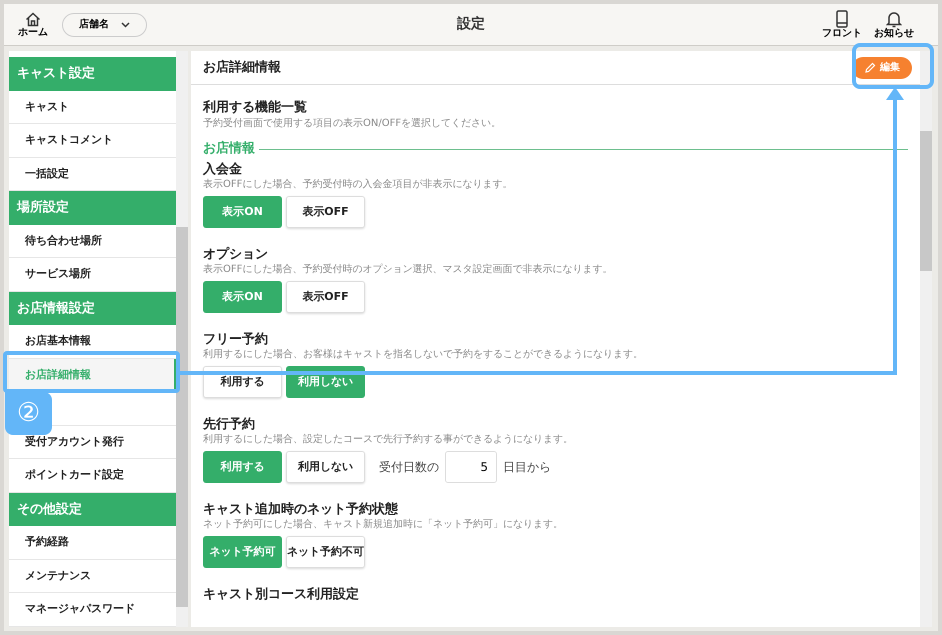 Image resolution: width=942 pixels, height=635 pixels. What do you see at coordinates (104, 24) in the screenshot?
I see `store-select: 店舗名` at bounding box center [104, 24].